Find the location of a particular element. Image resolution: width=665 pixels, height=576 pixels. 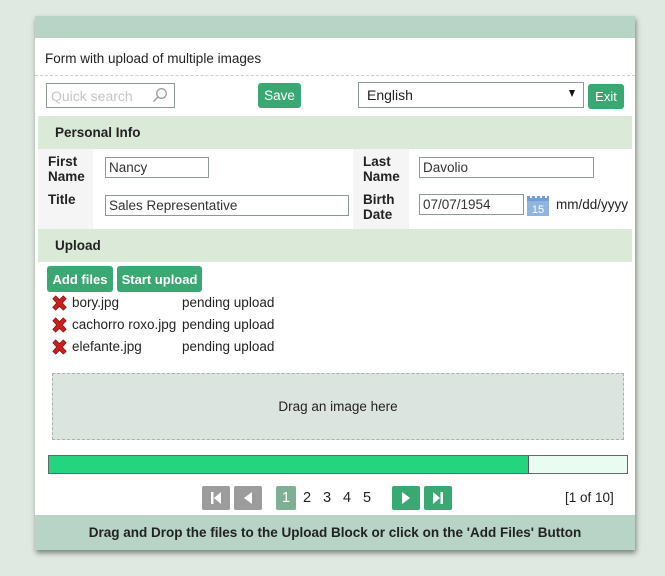

exit-button: Exit is located at coordinates (606, 96).